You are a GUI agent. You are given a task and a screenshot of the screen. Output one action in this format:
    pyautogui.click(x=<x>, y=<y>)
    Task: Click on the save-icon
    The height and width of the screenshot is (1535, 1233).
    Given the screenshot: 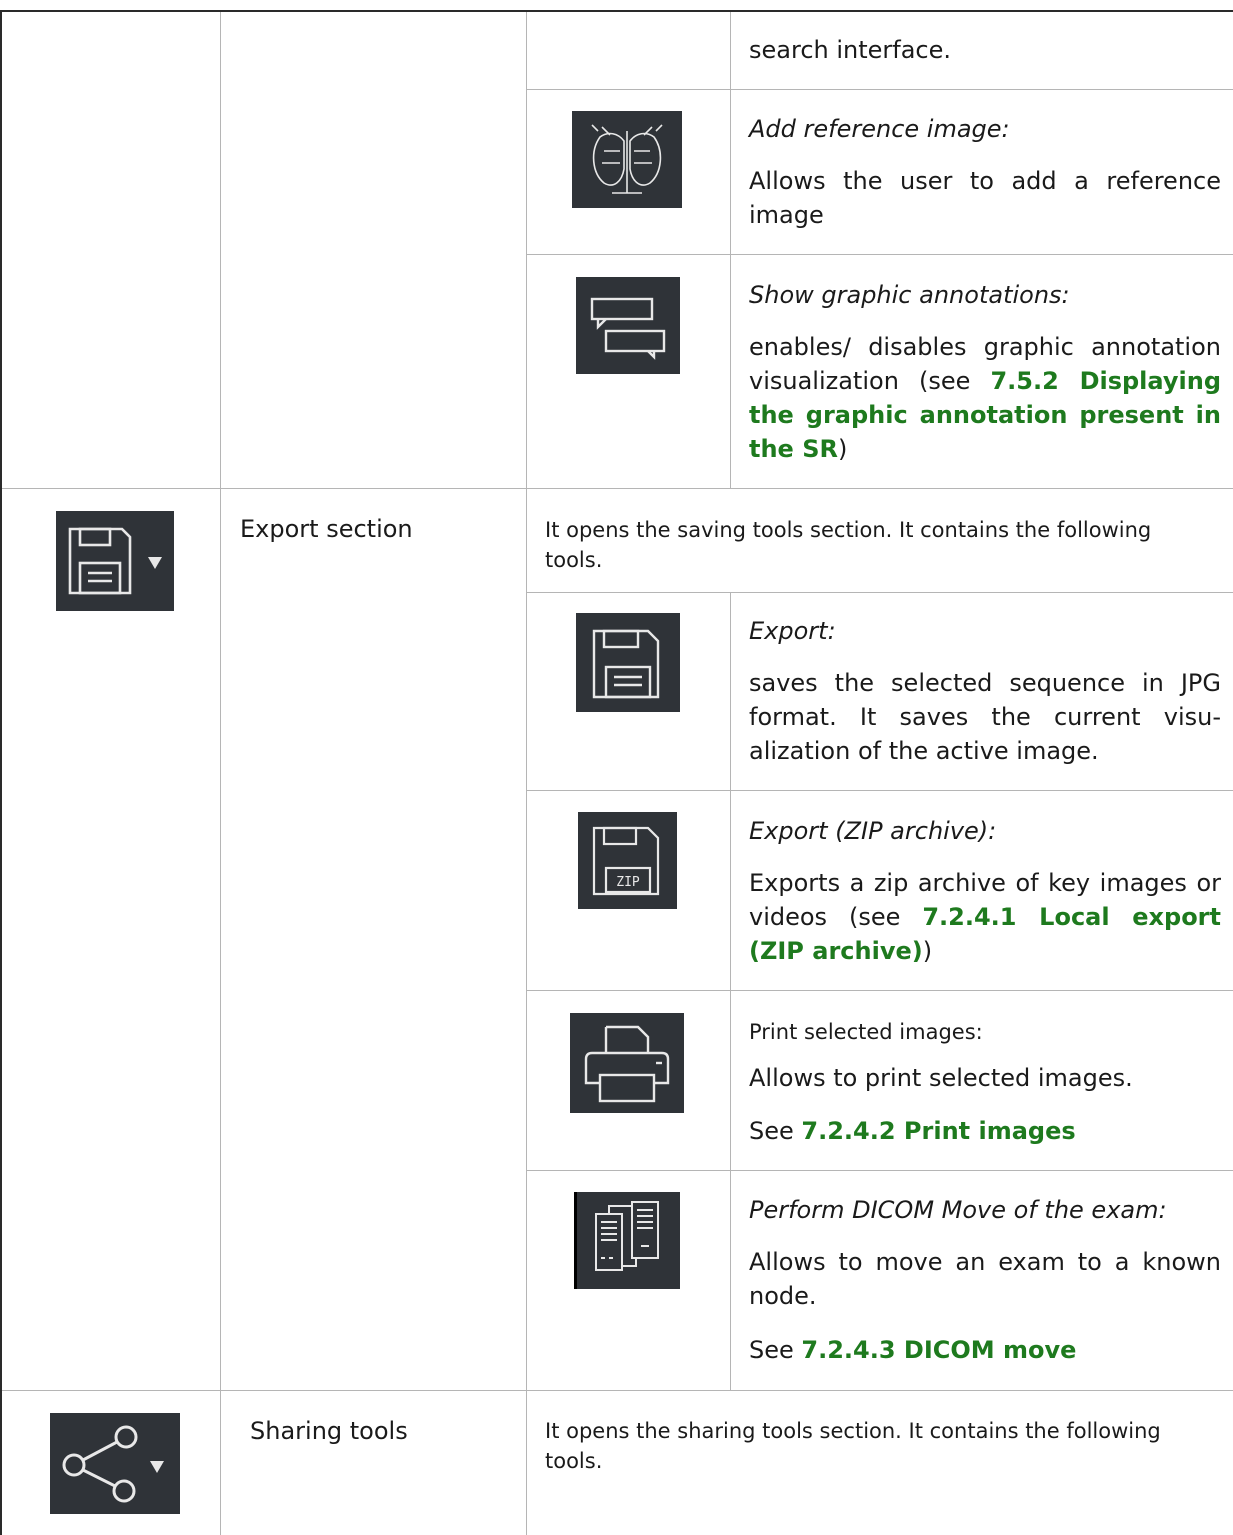 What is the action you would take?
    pyautogui.click(x=628, y=662)
    